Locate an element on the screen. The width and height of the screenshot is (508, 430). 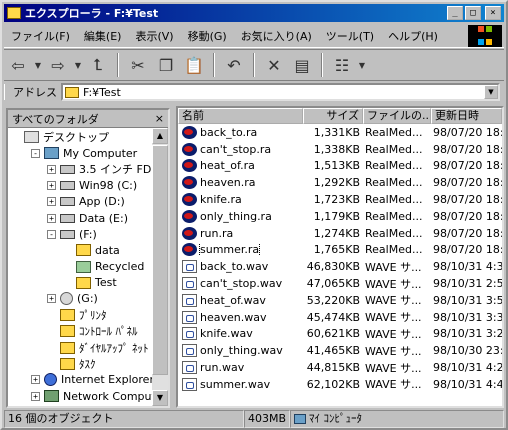
address-input: F:¥Test ▼ is located at coordinates (280, 92).